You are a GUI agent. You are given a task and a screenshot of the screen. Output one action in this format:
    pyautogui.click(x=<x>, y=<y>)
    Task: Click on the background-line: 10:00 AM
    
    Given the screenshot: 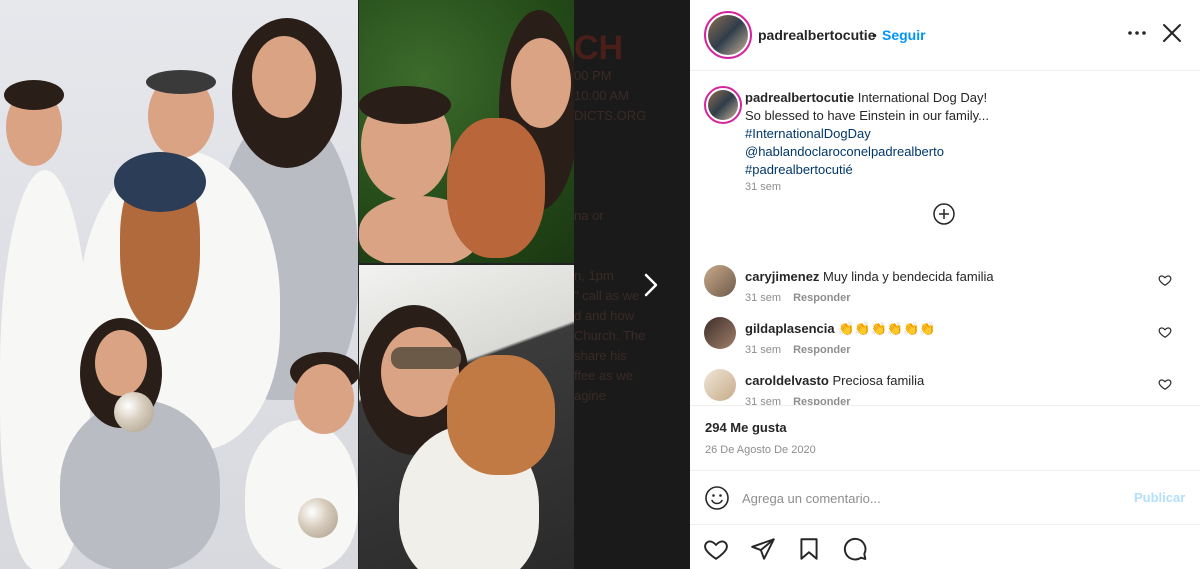 What is the action you would take?
    pyautogui.click(x=601, y=95)
    